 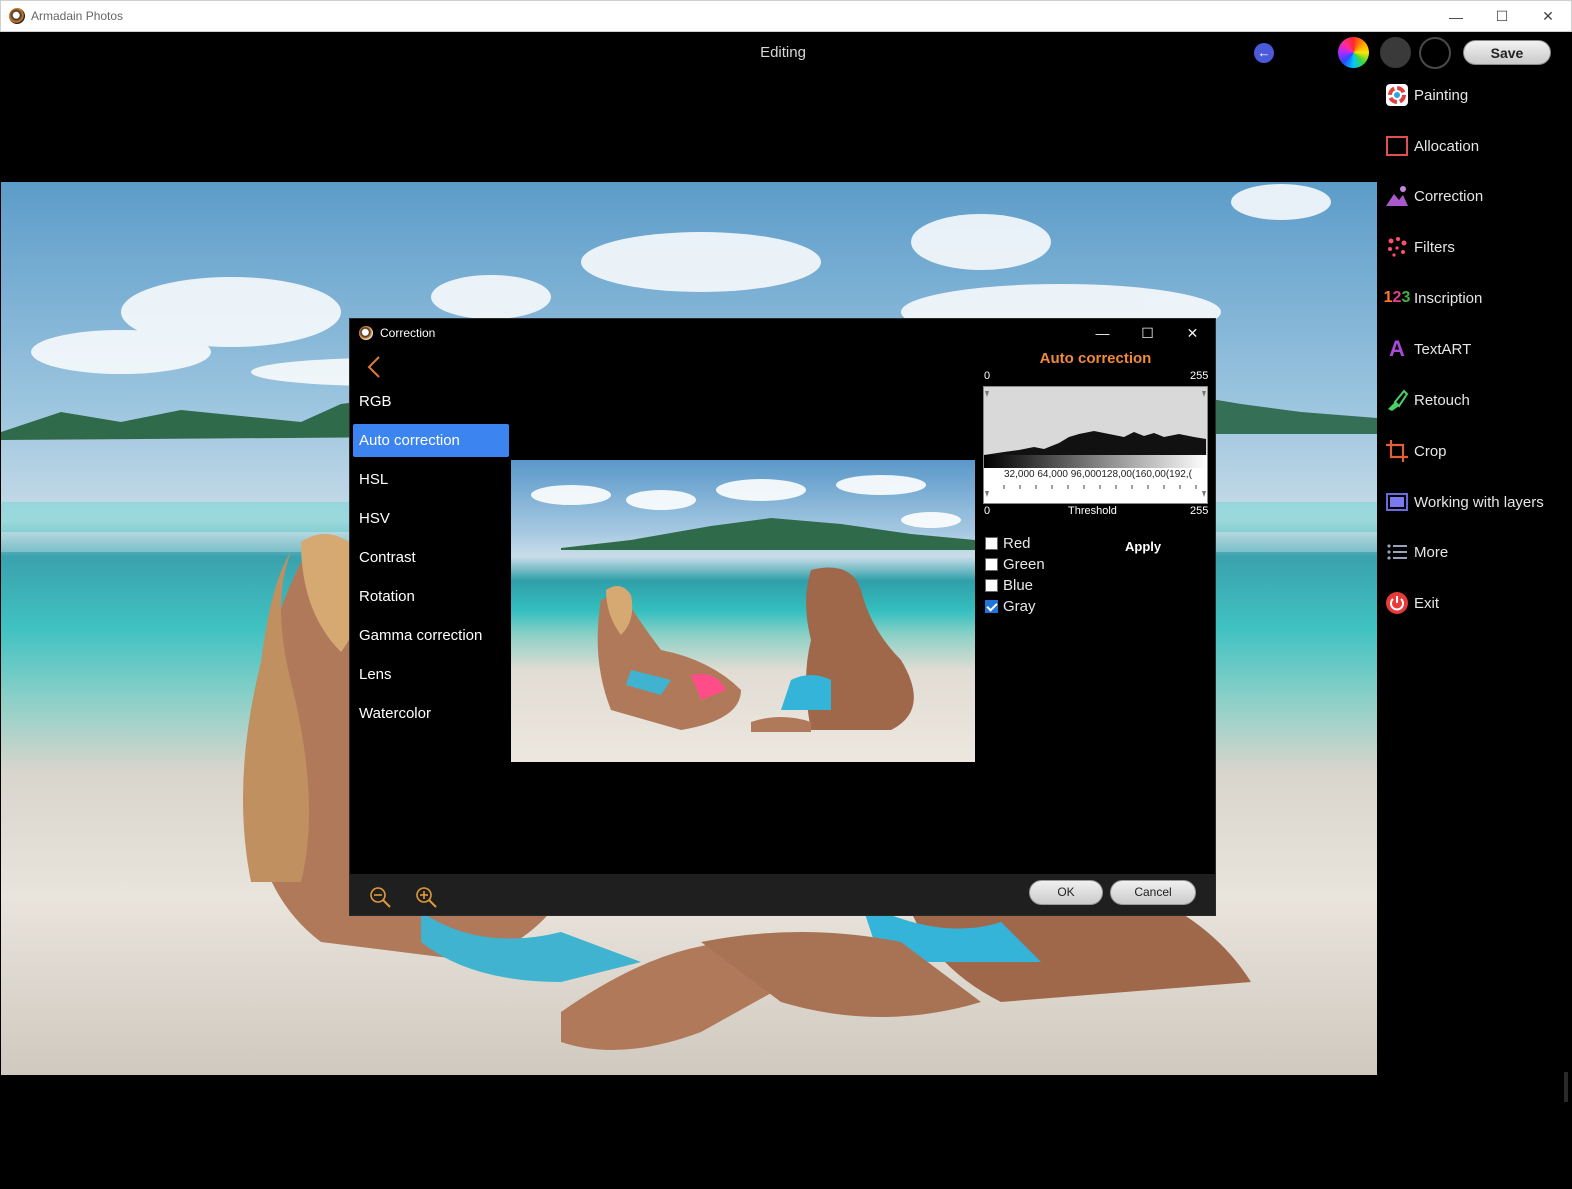 What do you see at coordinates (1018, 585) in the screenshot?
I see `checkbox-label: Blue` at bounding box center [1018, 585].